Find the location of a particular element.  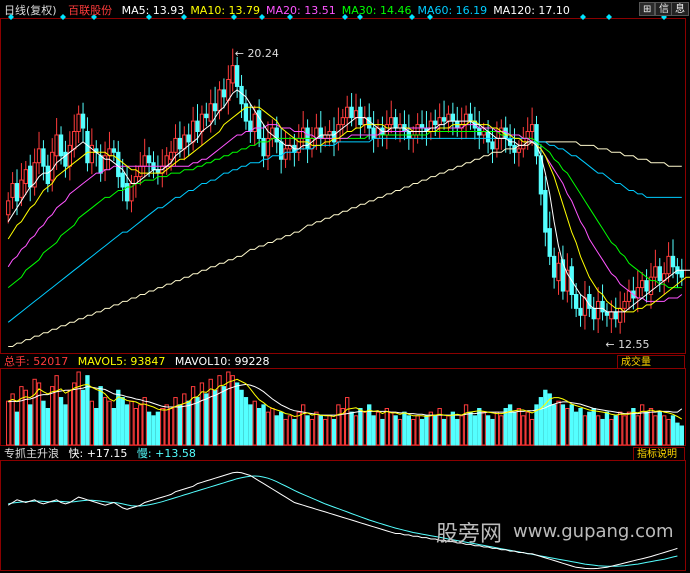

indicator-fast: 快: +17.15 is located at coordinates (98, 453).